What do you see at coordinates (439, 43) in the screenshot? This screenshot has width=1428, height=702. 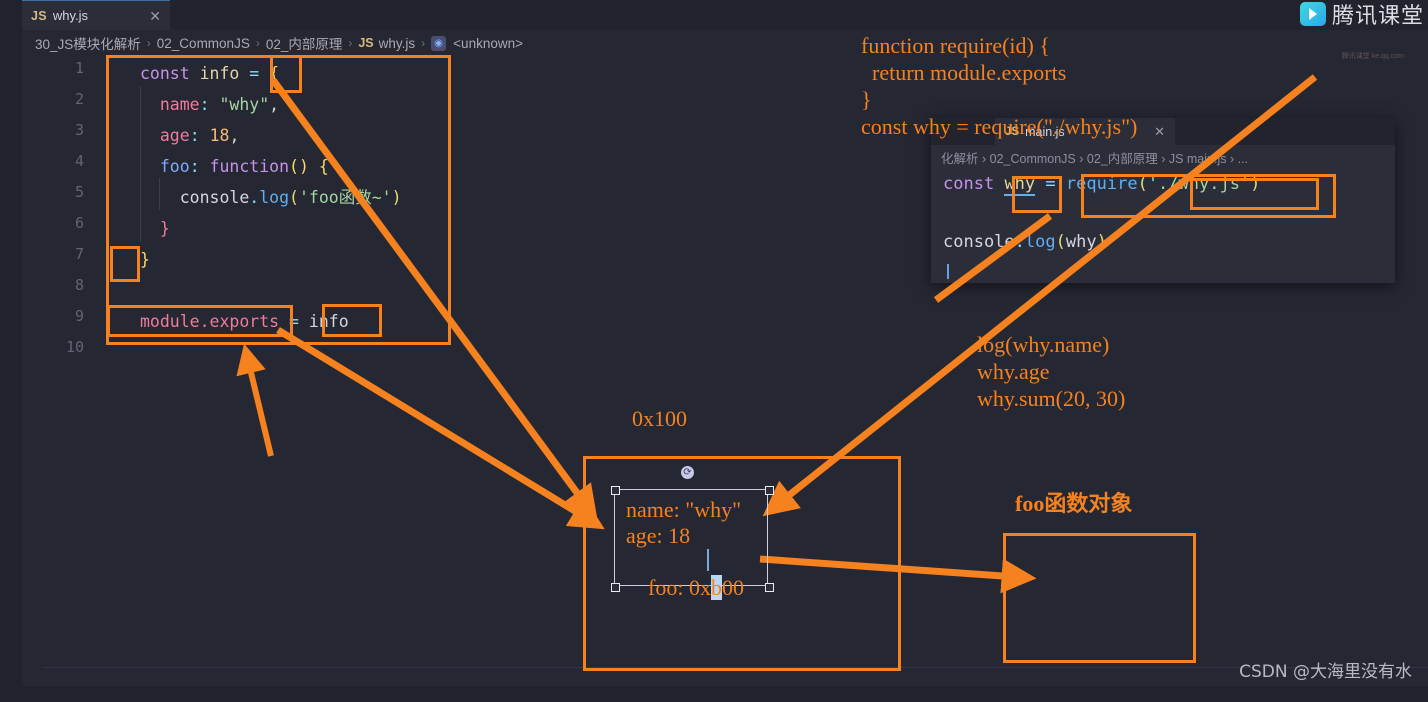 I see `symbol-icon: ◉` at bounding box center [439, 43].